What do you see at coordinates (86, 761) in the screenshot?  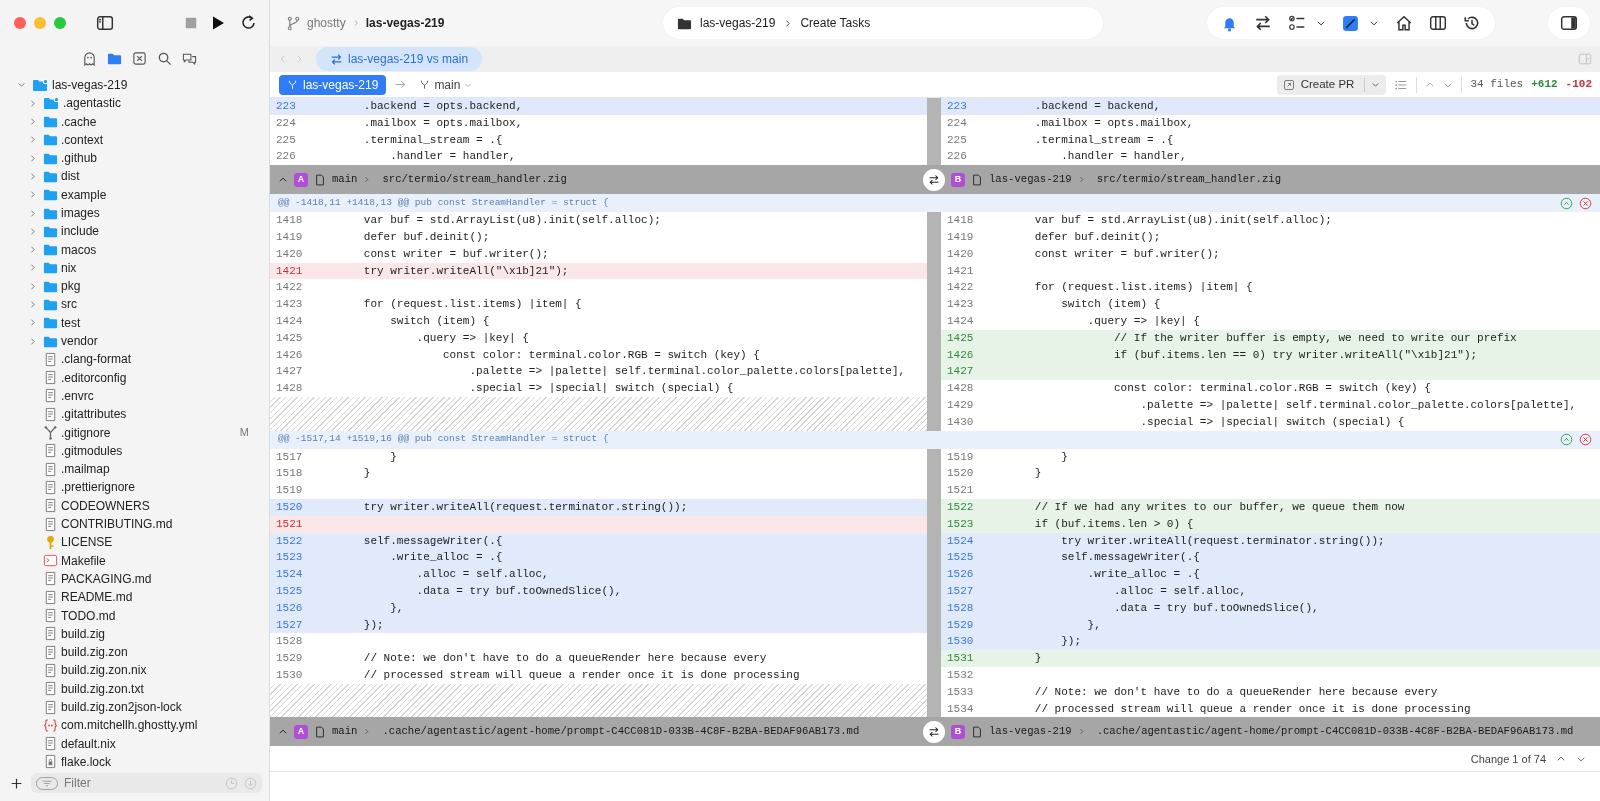 I see `file-name: flake.lock` at bounding box center [86, 761].